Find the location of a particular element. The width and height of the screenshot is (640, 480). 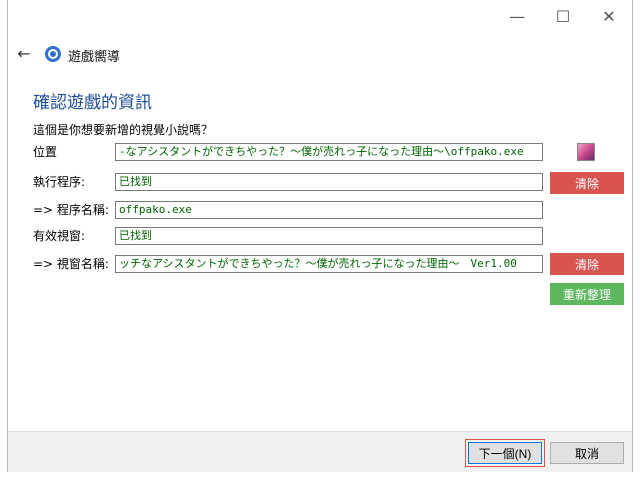

confirm-question: 這個是你想要新增的視覺小說嗎？ is located at coordinates (123, 130).